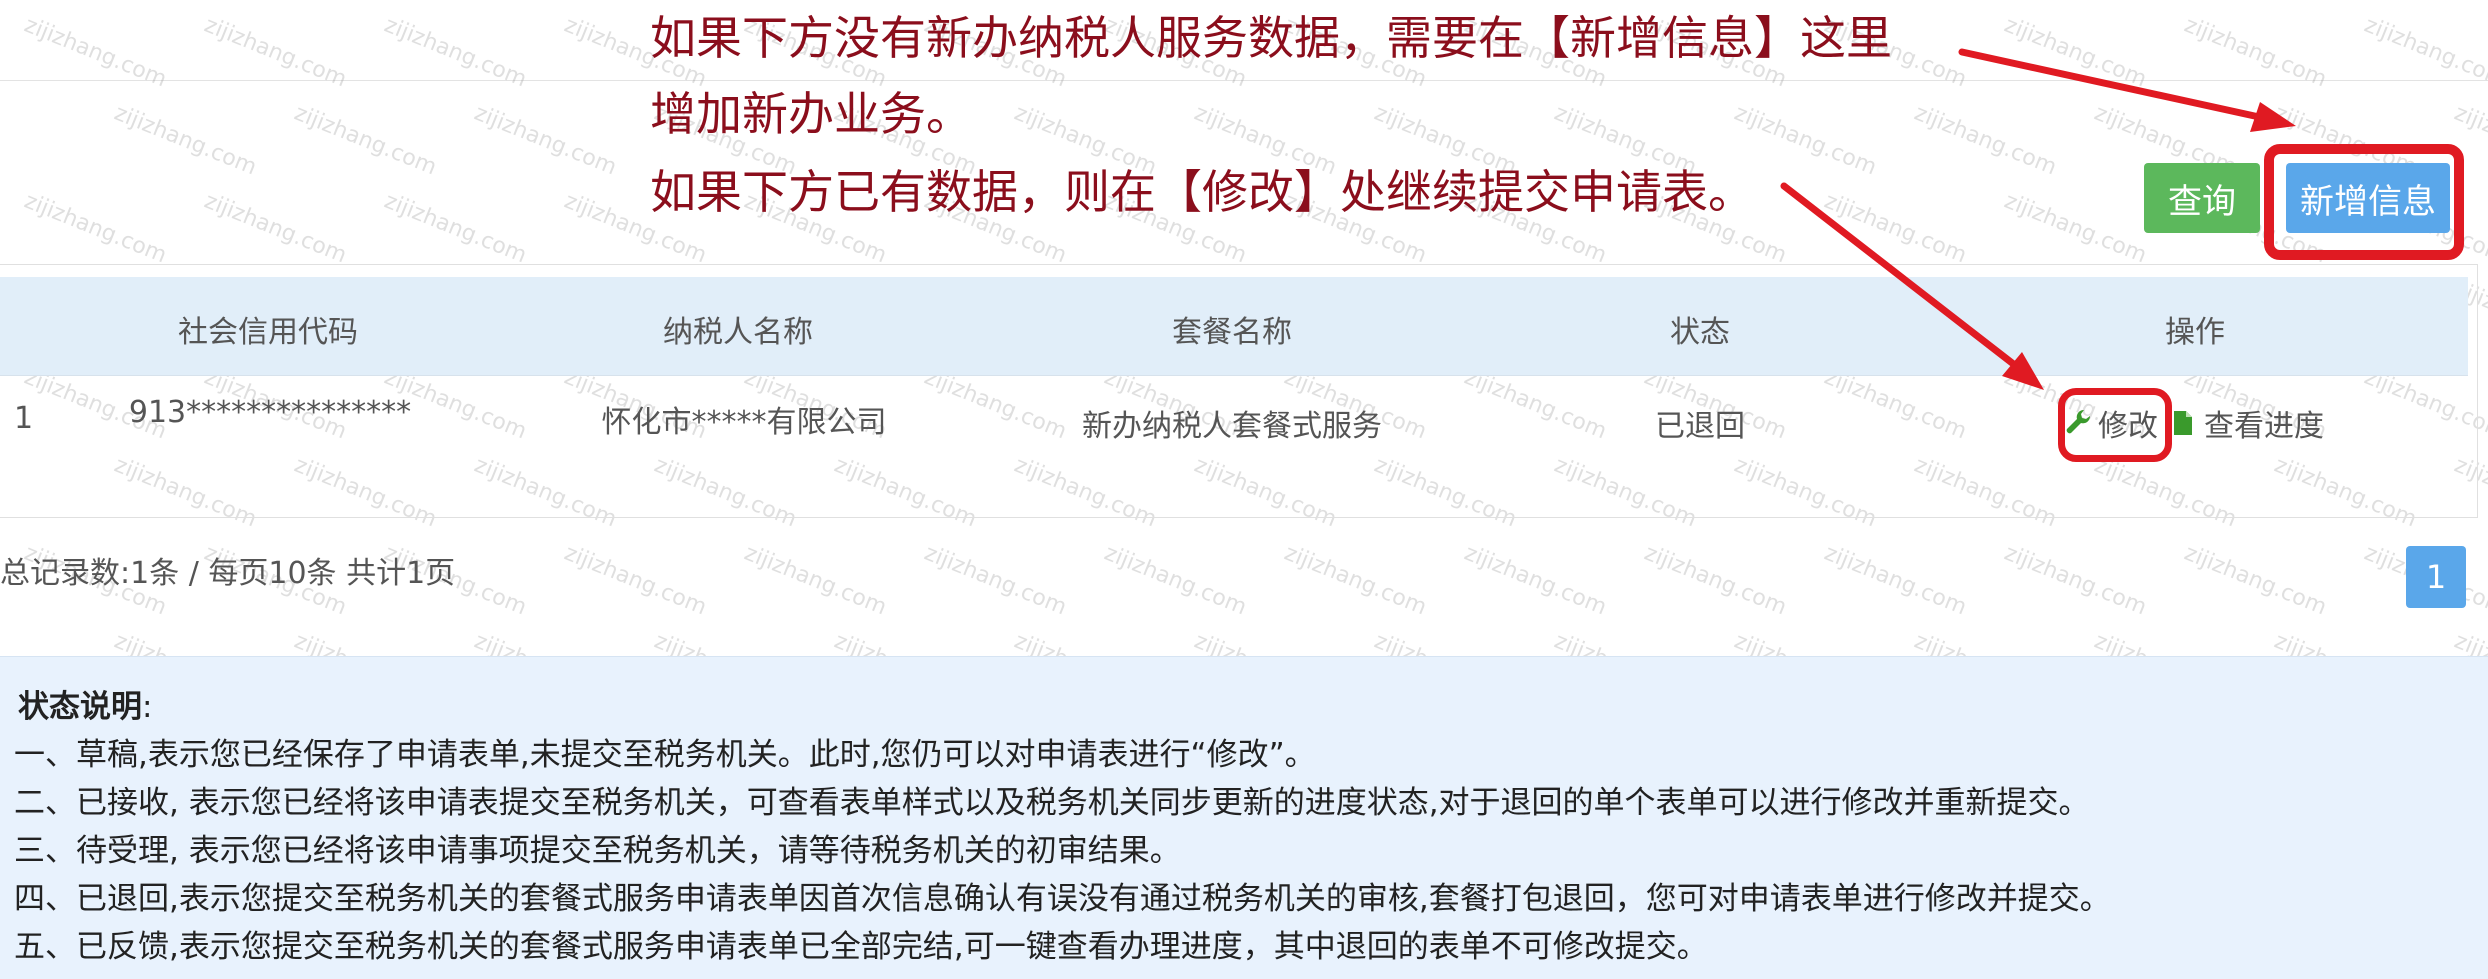 Image resolution: width=2488 pixels, height=979 pixels. Describe the element at coordinates (738, 332) in the screenshot. I see `header-taxpayer-name: 纳税人名称` at that location.